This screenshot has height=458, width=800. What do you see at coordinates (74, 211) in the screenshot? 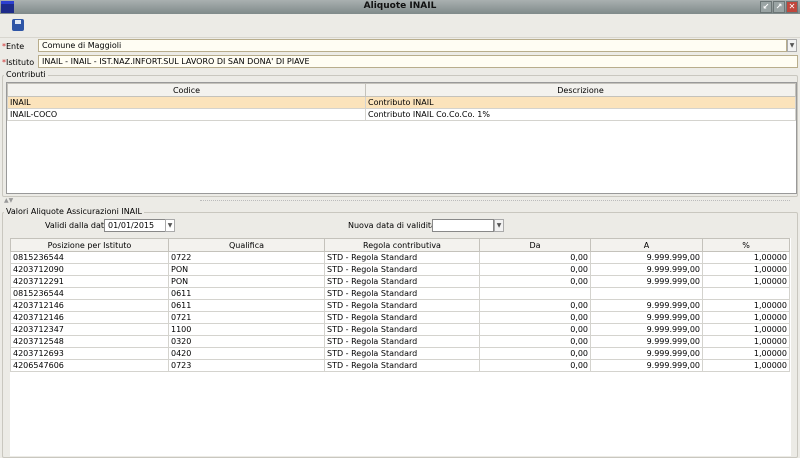
I see `valori-legend: Valori Aliquote Assicurazioni INAIL` at bounding box center [74, 211].